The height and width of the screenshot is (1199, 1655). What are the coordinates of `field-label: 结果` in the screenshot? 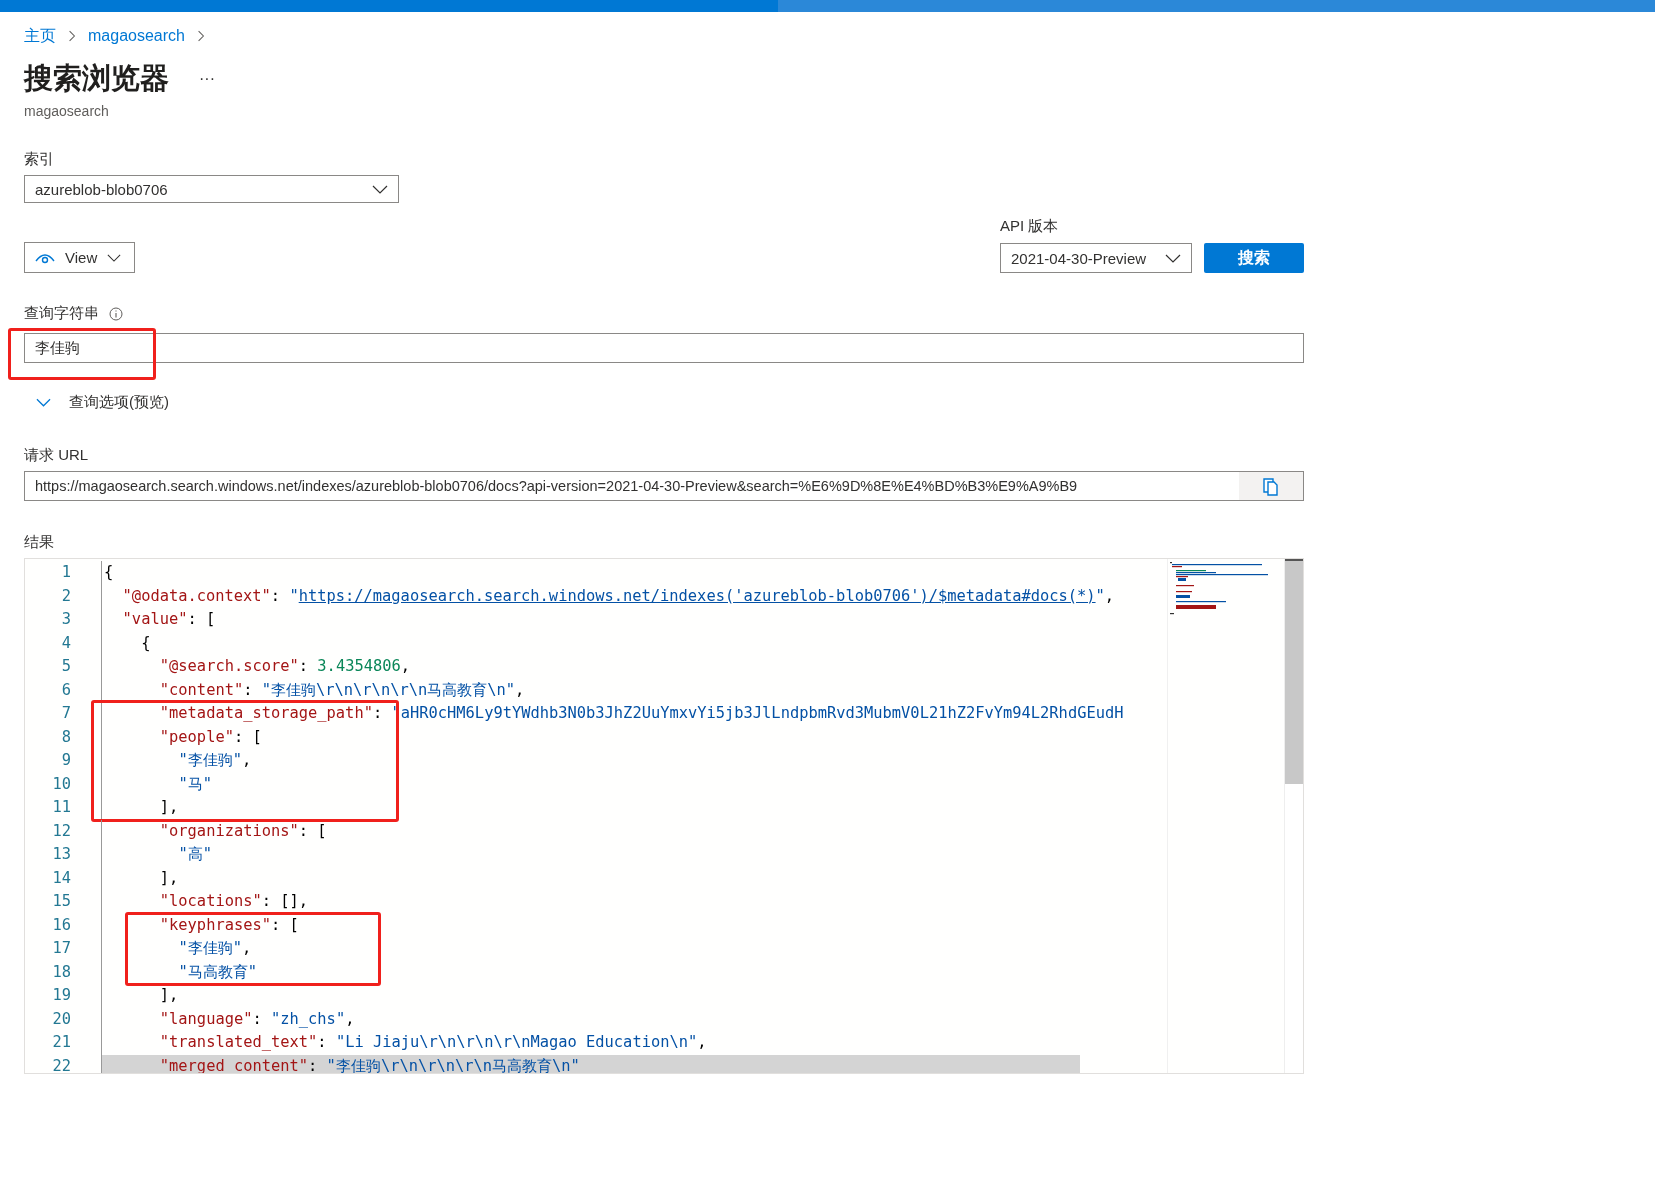 It's located at (39, 542).